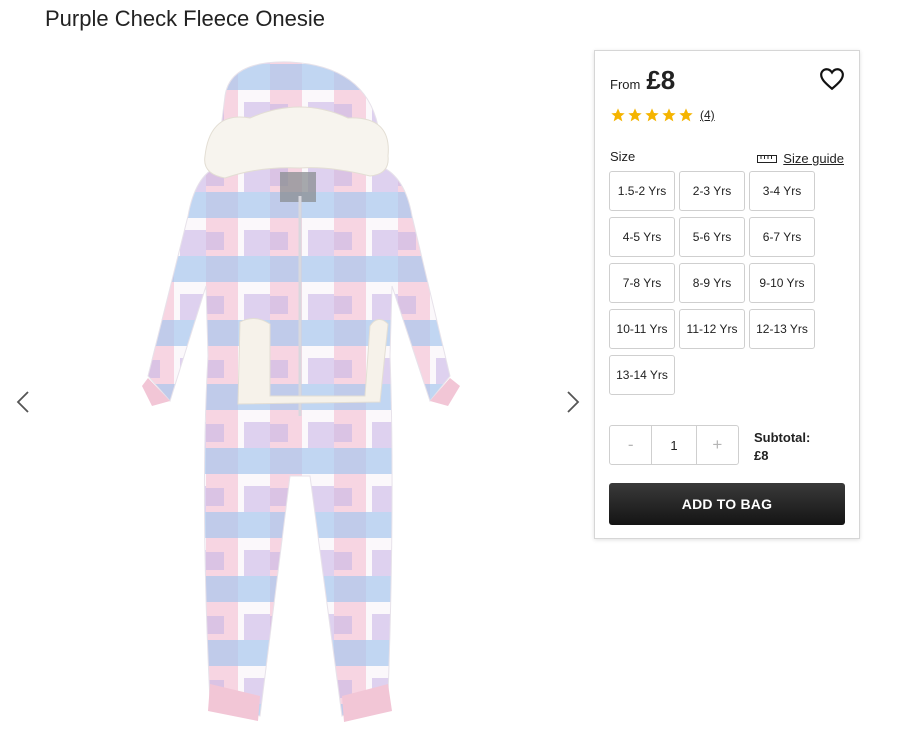 The image size is (897, 742). I want to click on price-from-label: From, so click(625, 84).